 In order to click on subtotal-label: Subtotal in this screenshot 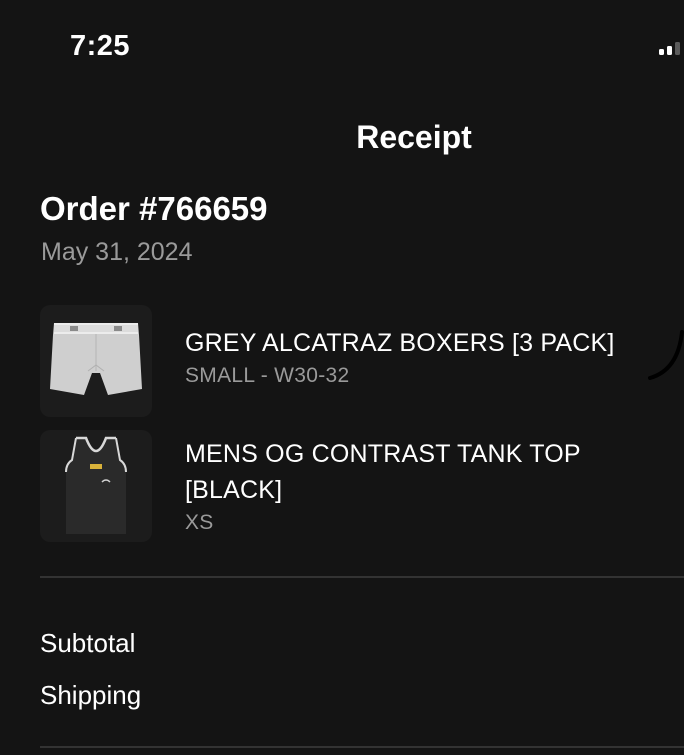, I will do `click(88, 643)`.